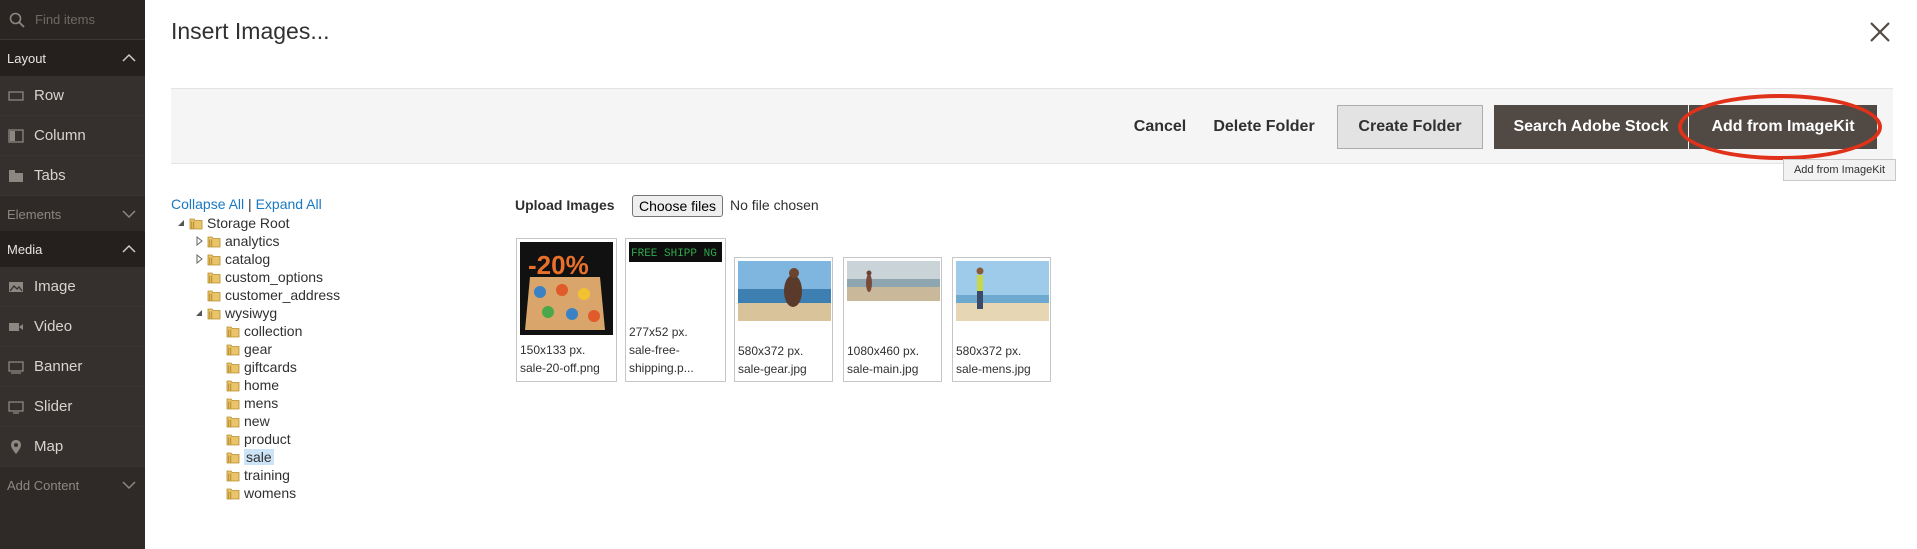 This screenshot has width=1917, height=549. What do you see at coordinates (258, 349) in the screenshot?
I see `tree-node-label: gear` at bounding box center [258, 349].